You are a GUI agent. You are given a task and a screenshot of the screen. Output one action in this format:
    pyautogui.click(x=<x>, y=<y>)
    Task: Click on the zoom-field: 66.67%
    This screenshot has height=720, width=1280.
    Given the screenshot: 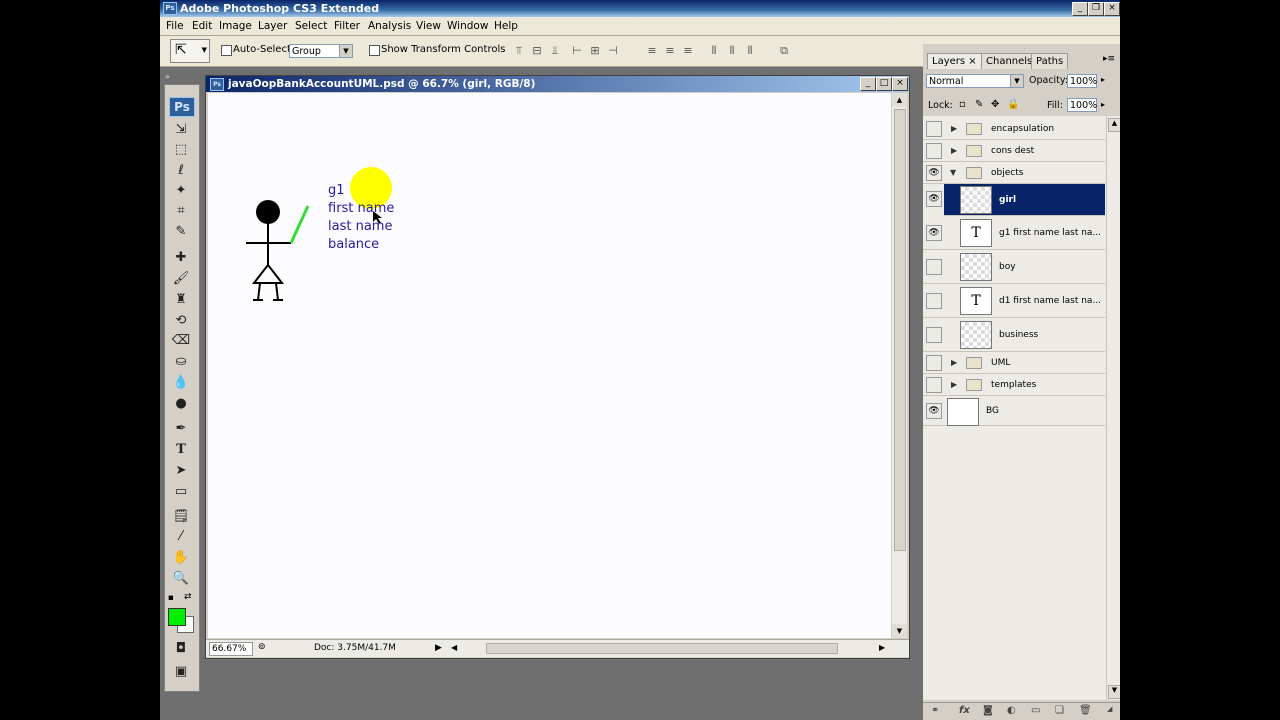 What is the action you would take?
    pyautogui.click(x=231, y=649)
    